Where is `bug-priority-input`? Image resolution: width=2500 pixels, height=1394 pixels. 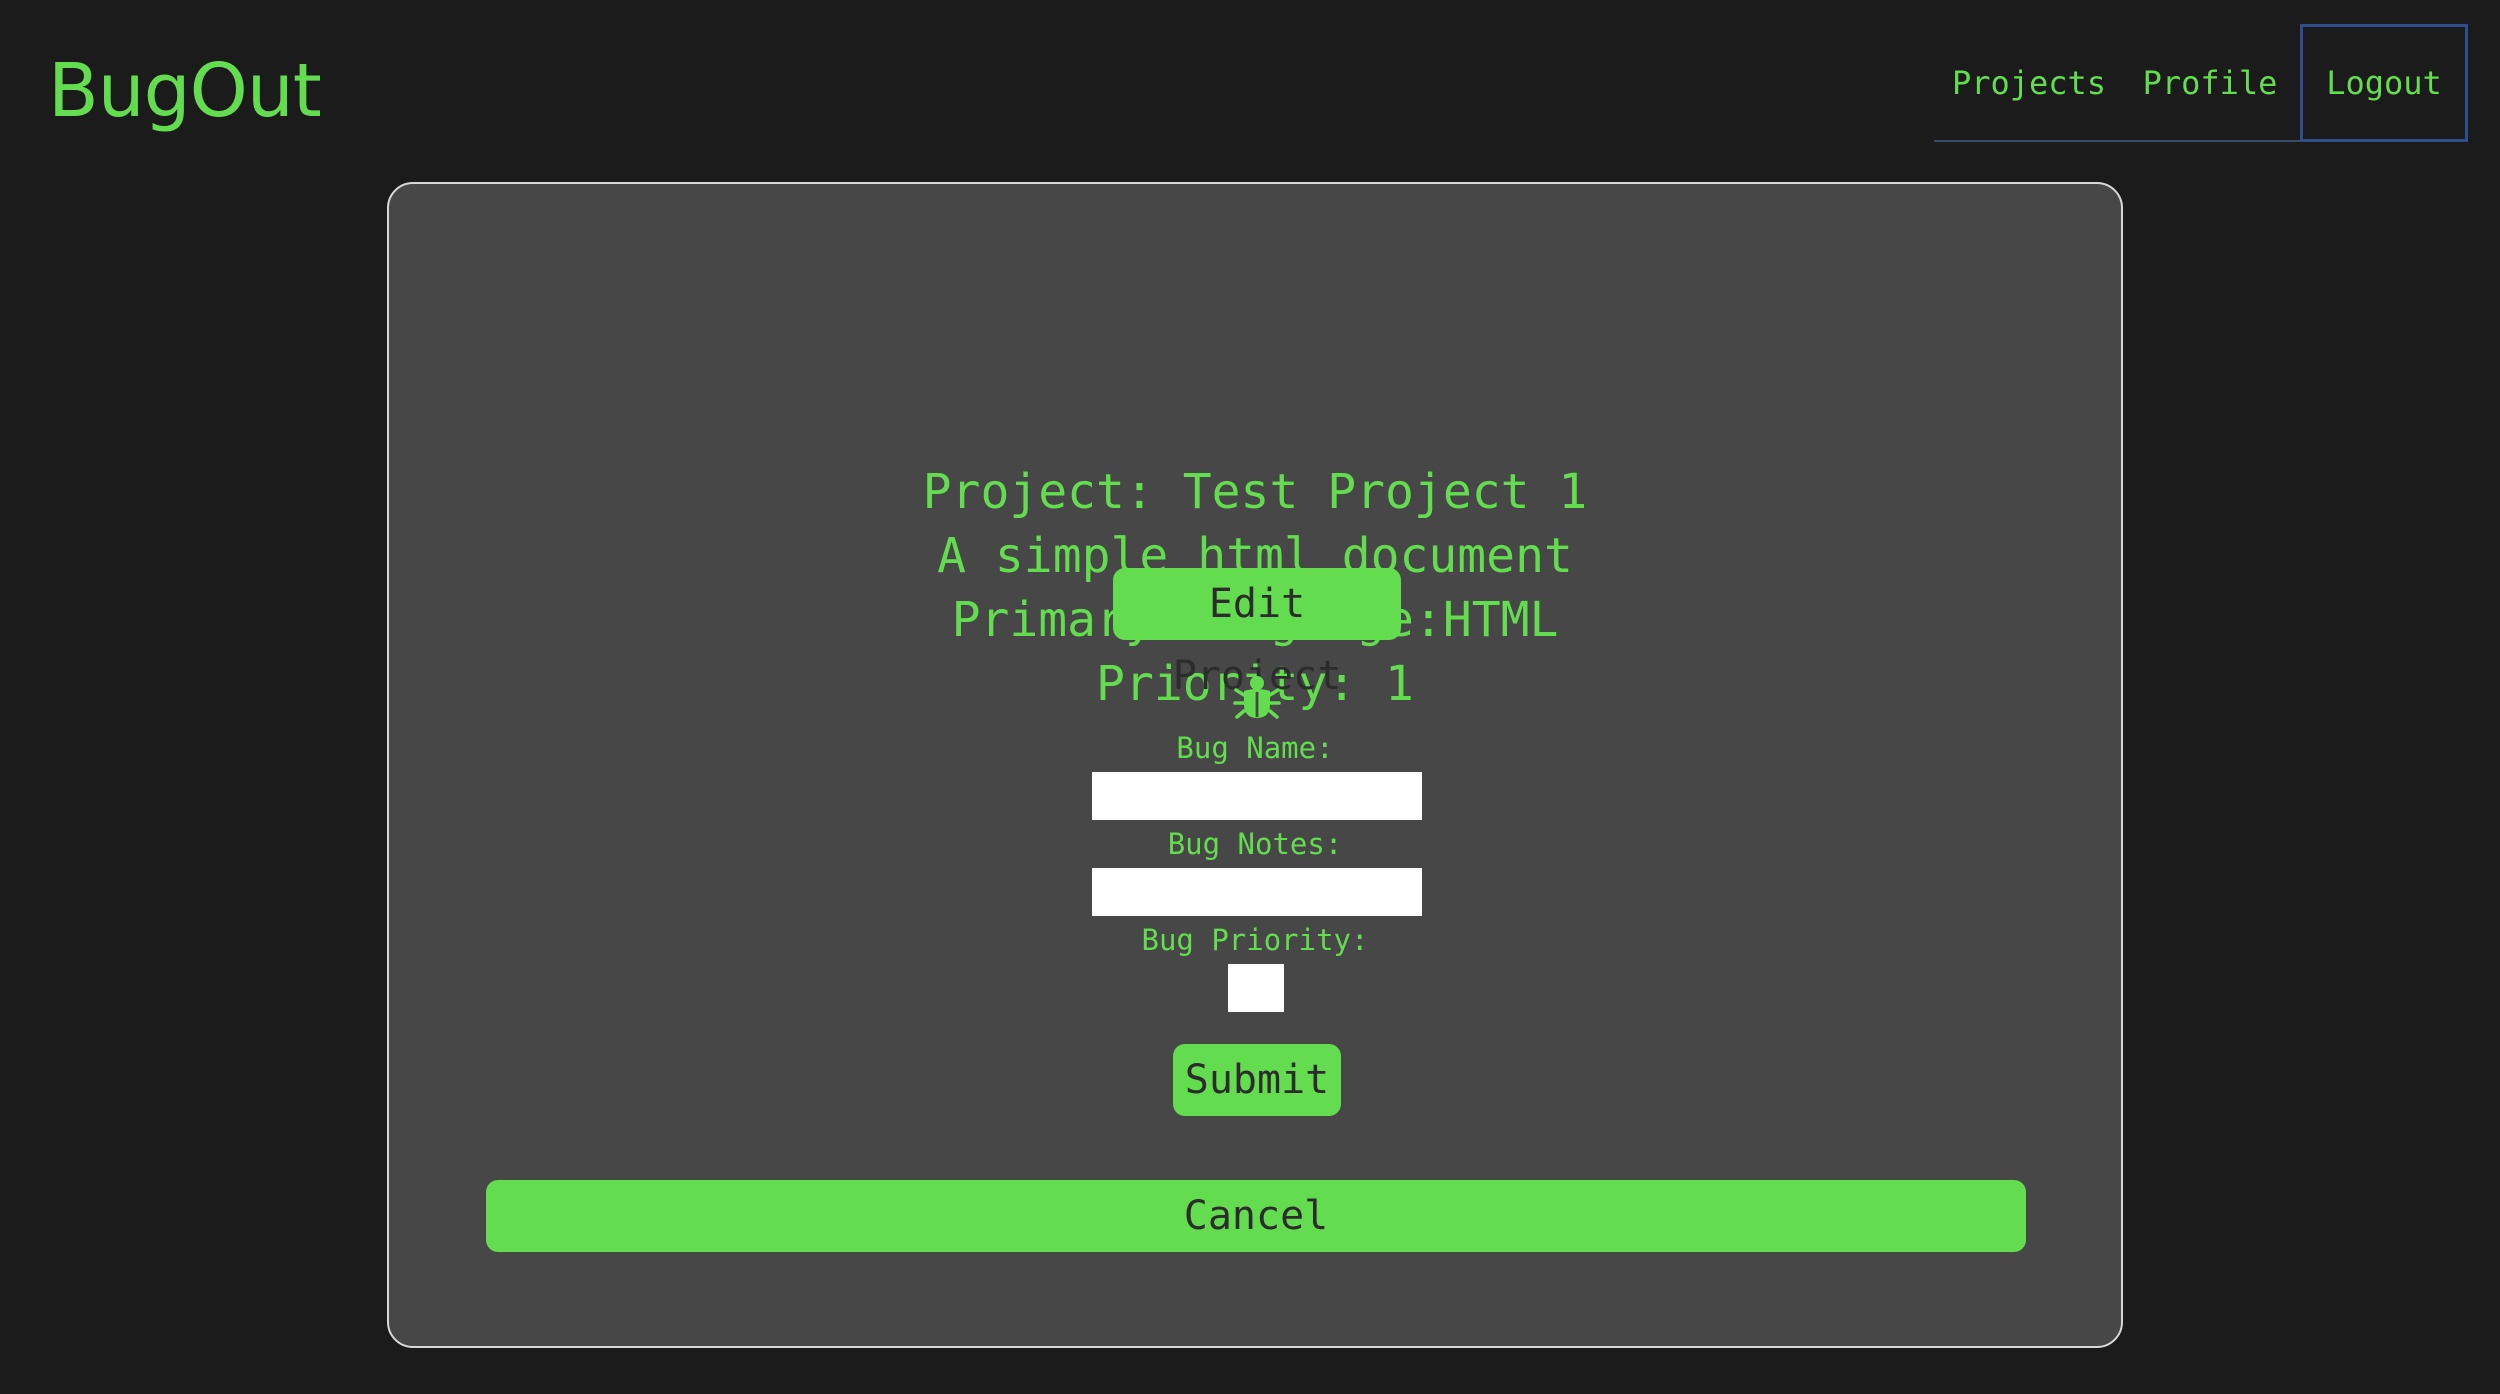
bug-priority-input is located at coordinates (1256, 988).